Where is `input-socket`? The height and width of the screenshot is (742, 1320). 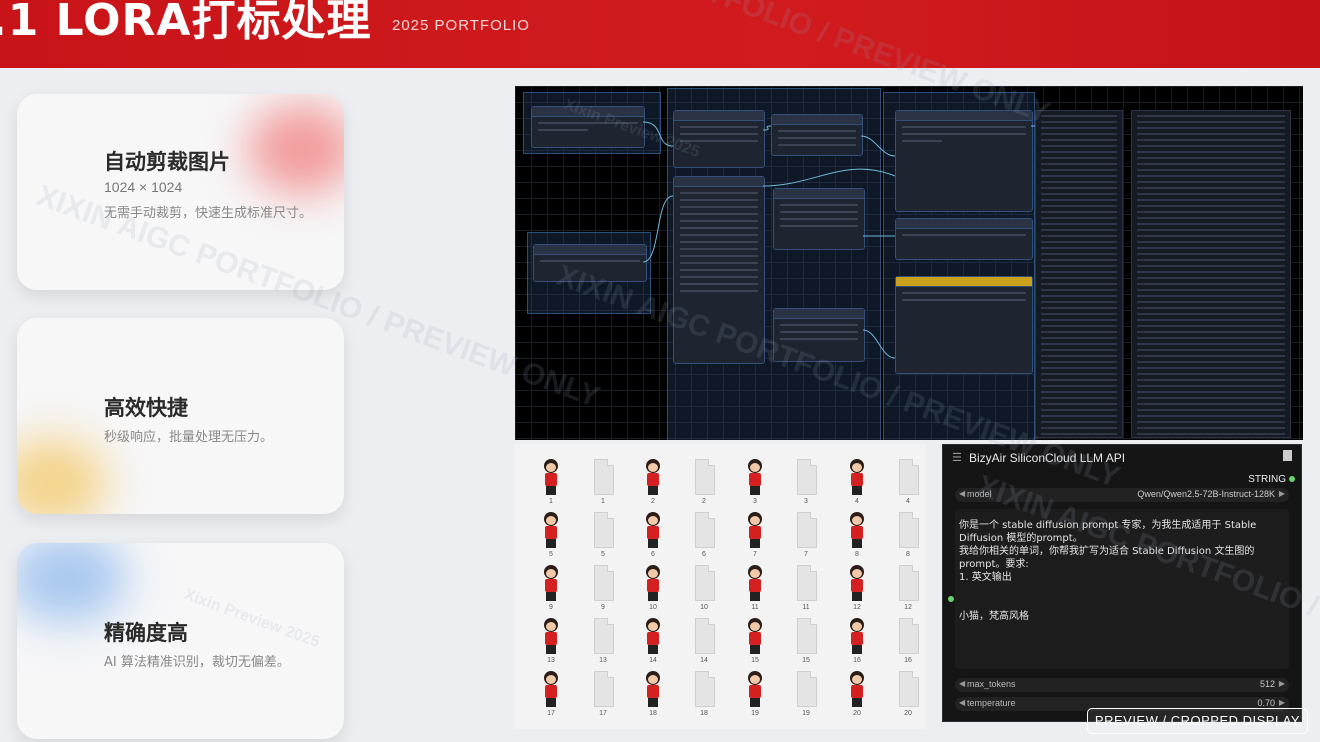
input-socket is located at coordinates (951, 599).